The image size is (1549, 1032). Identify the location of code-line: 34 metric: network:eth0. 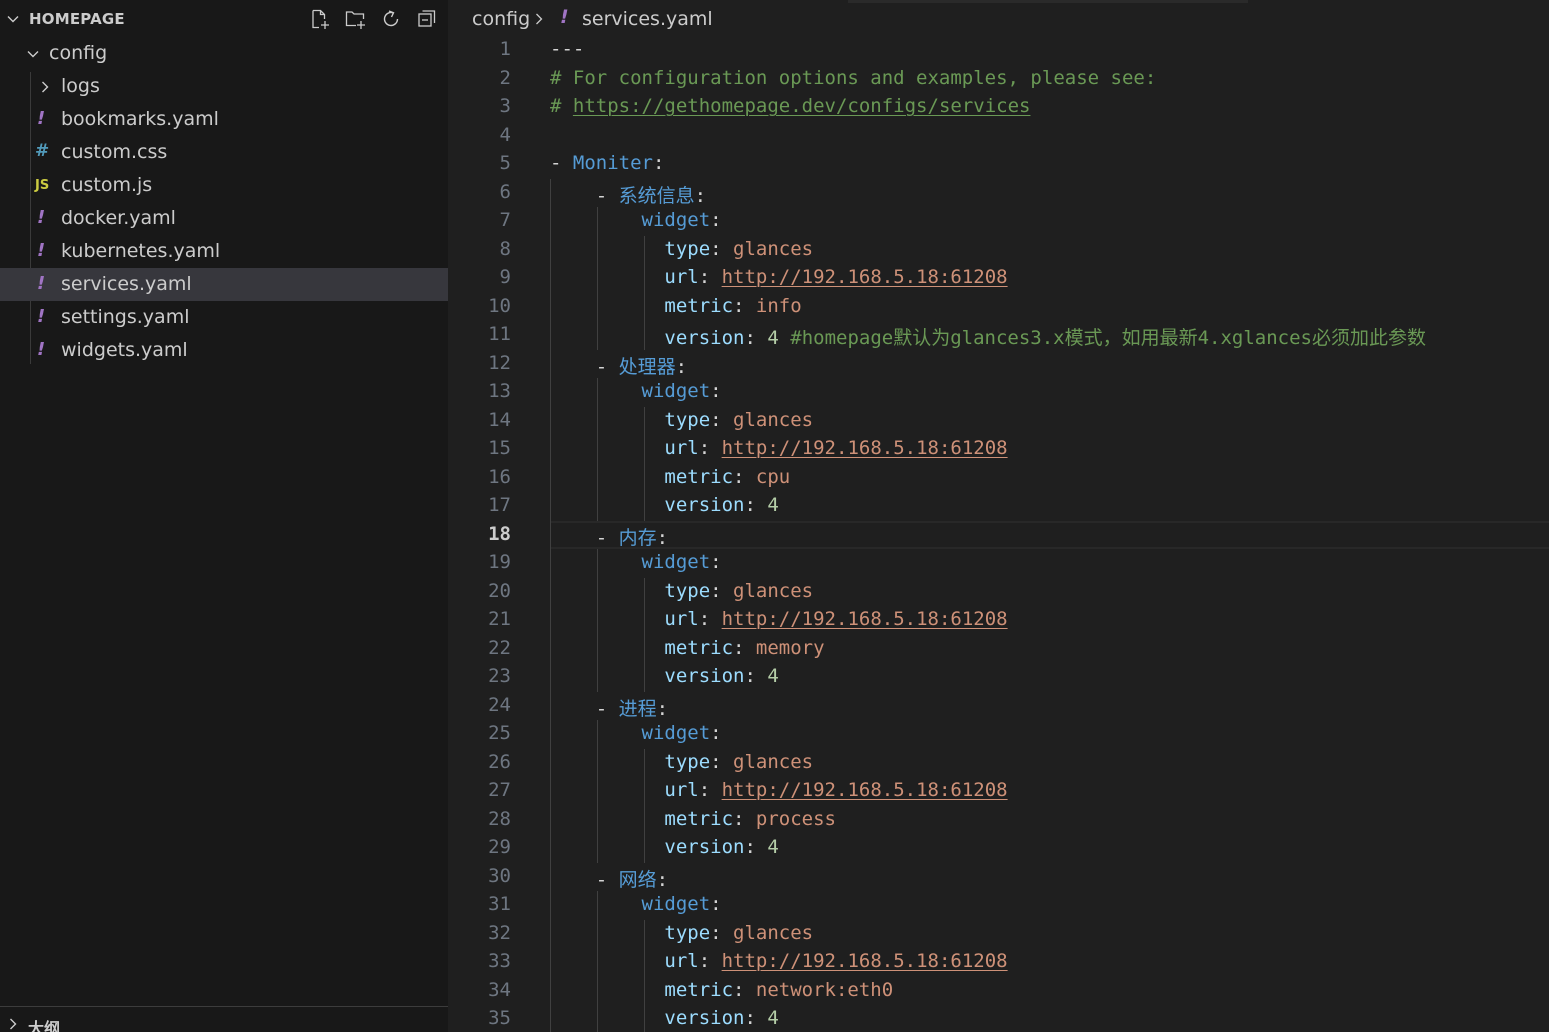
(998, 990).